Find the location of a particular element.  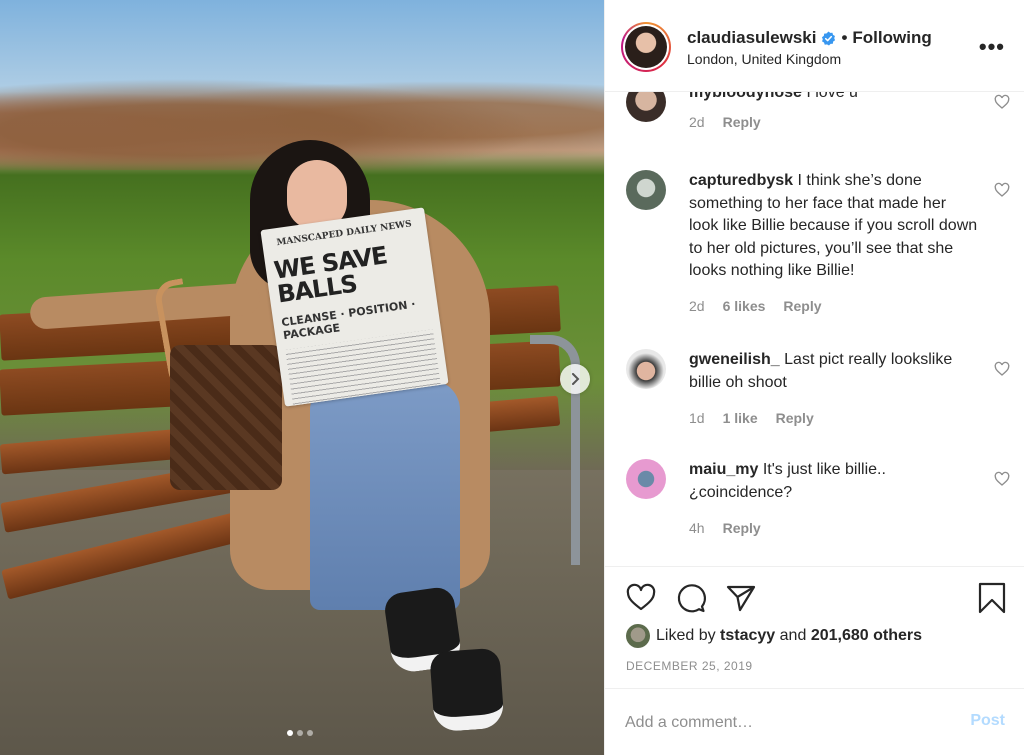

post-location: London, United Kingdom is located at coordinates (764, 59).